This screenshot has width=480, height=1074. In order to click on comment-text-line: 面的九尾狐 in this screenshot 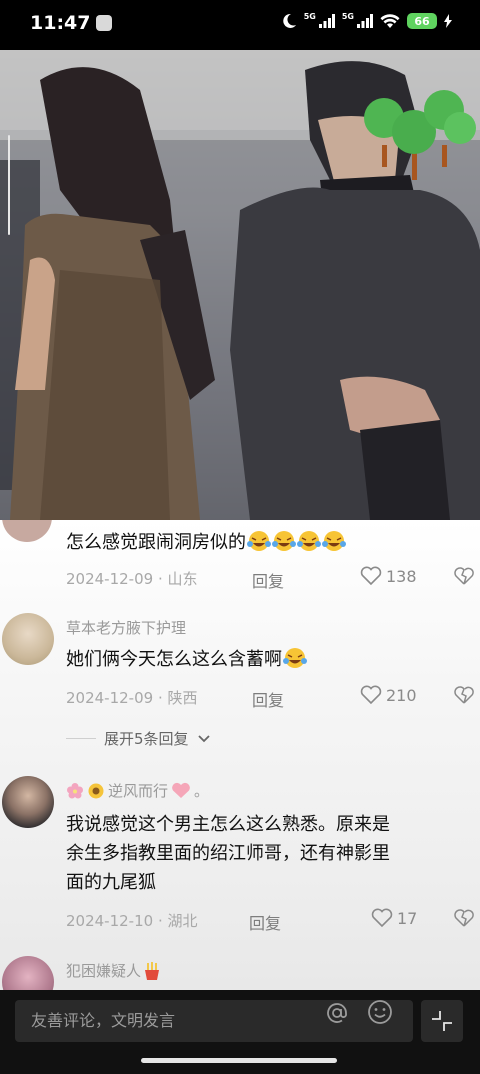, I will do `click(111, 882)`.